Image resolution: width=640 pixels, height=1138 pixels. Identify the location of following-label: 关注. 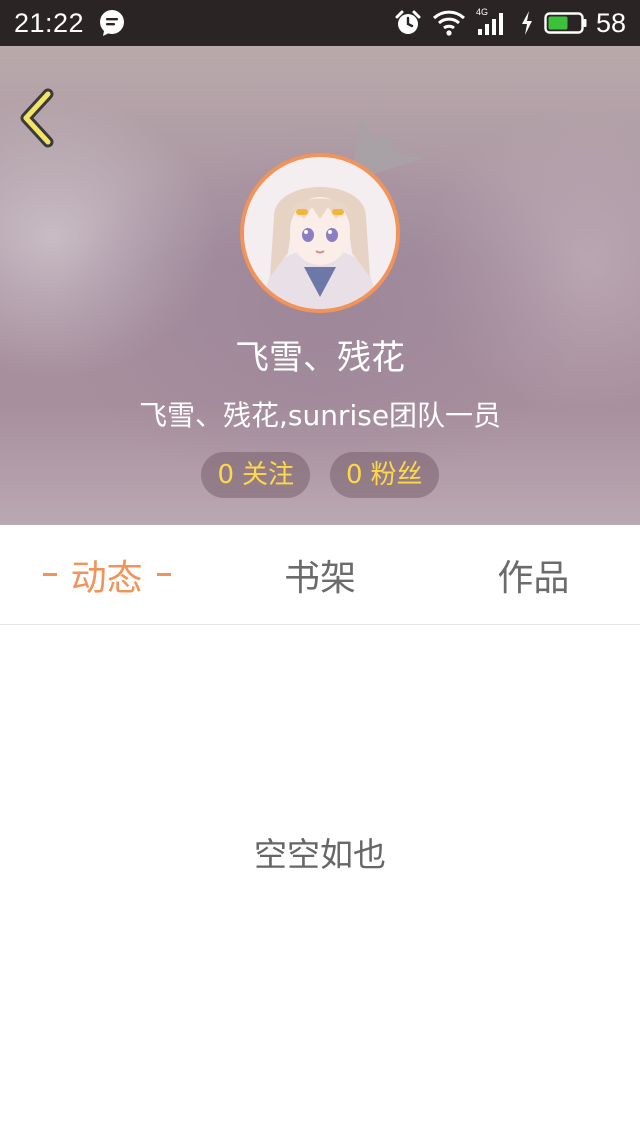
(267, 475).